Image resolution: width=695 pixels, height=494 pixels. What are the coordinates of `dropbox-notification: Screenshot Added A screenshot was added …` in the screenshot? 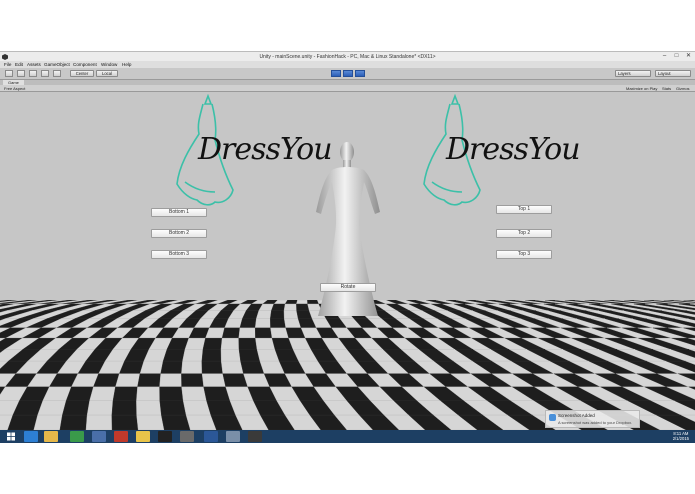 It's located at (592, 419).